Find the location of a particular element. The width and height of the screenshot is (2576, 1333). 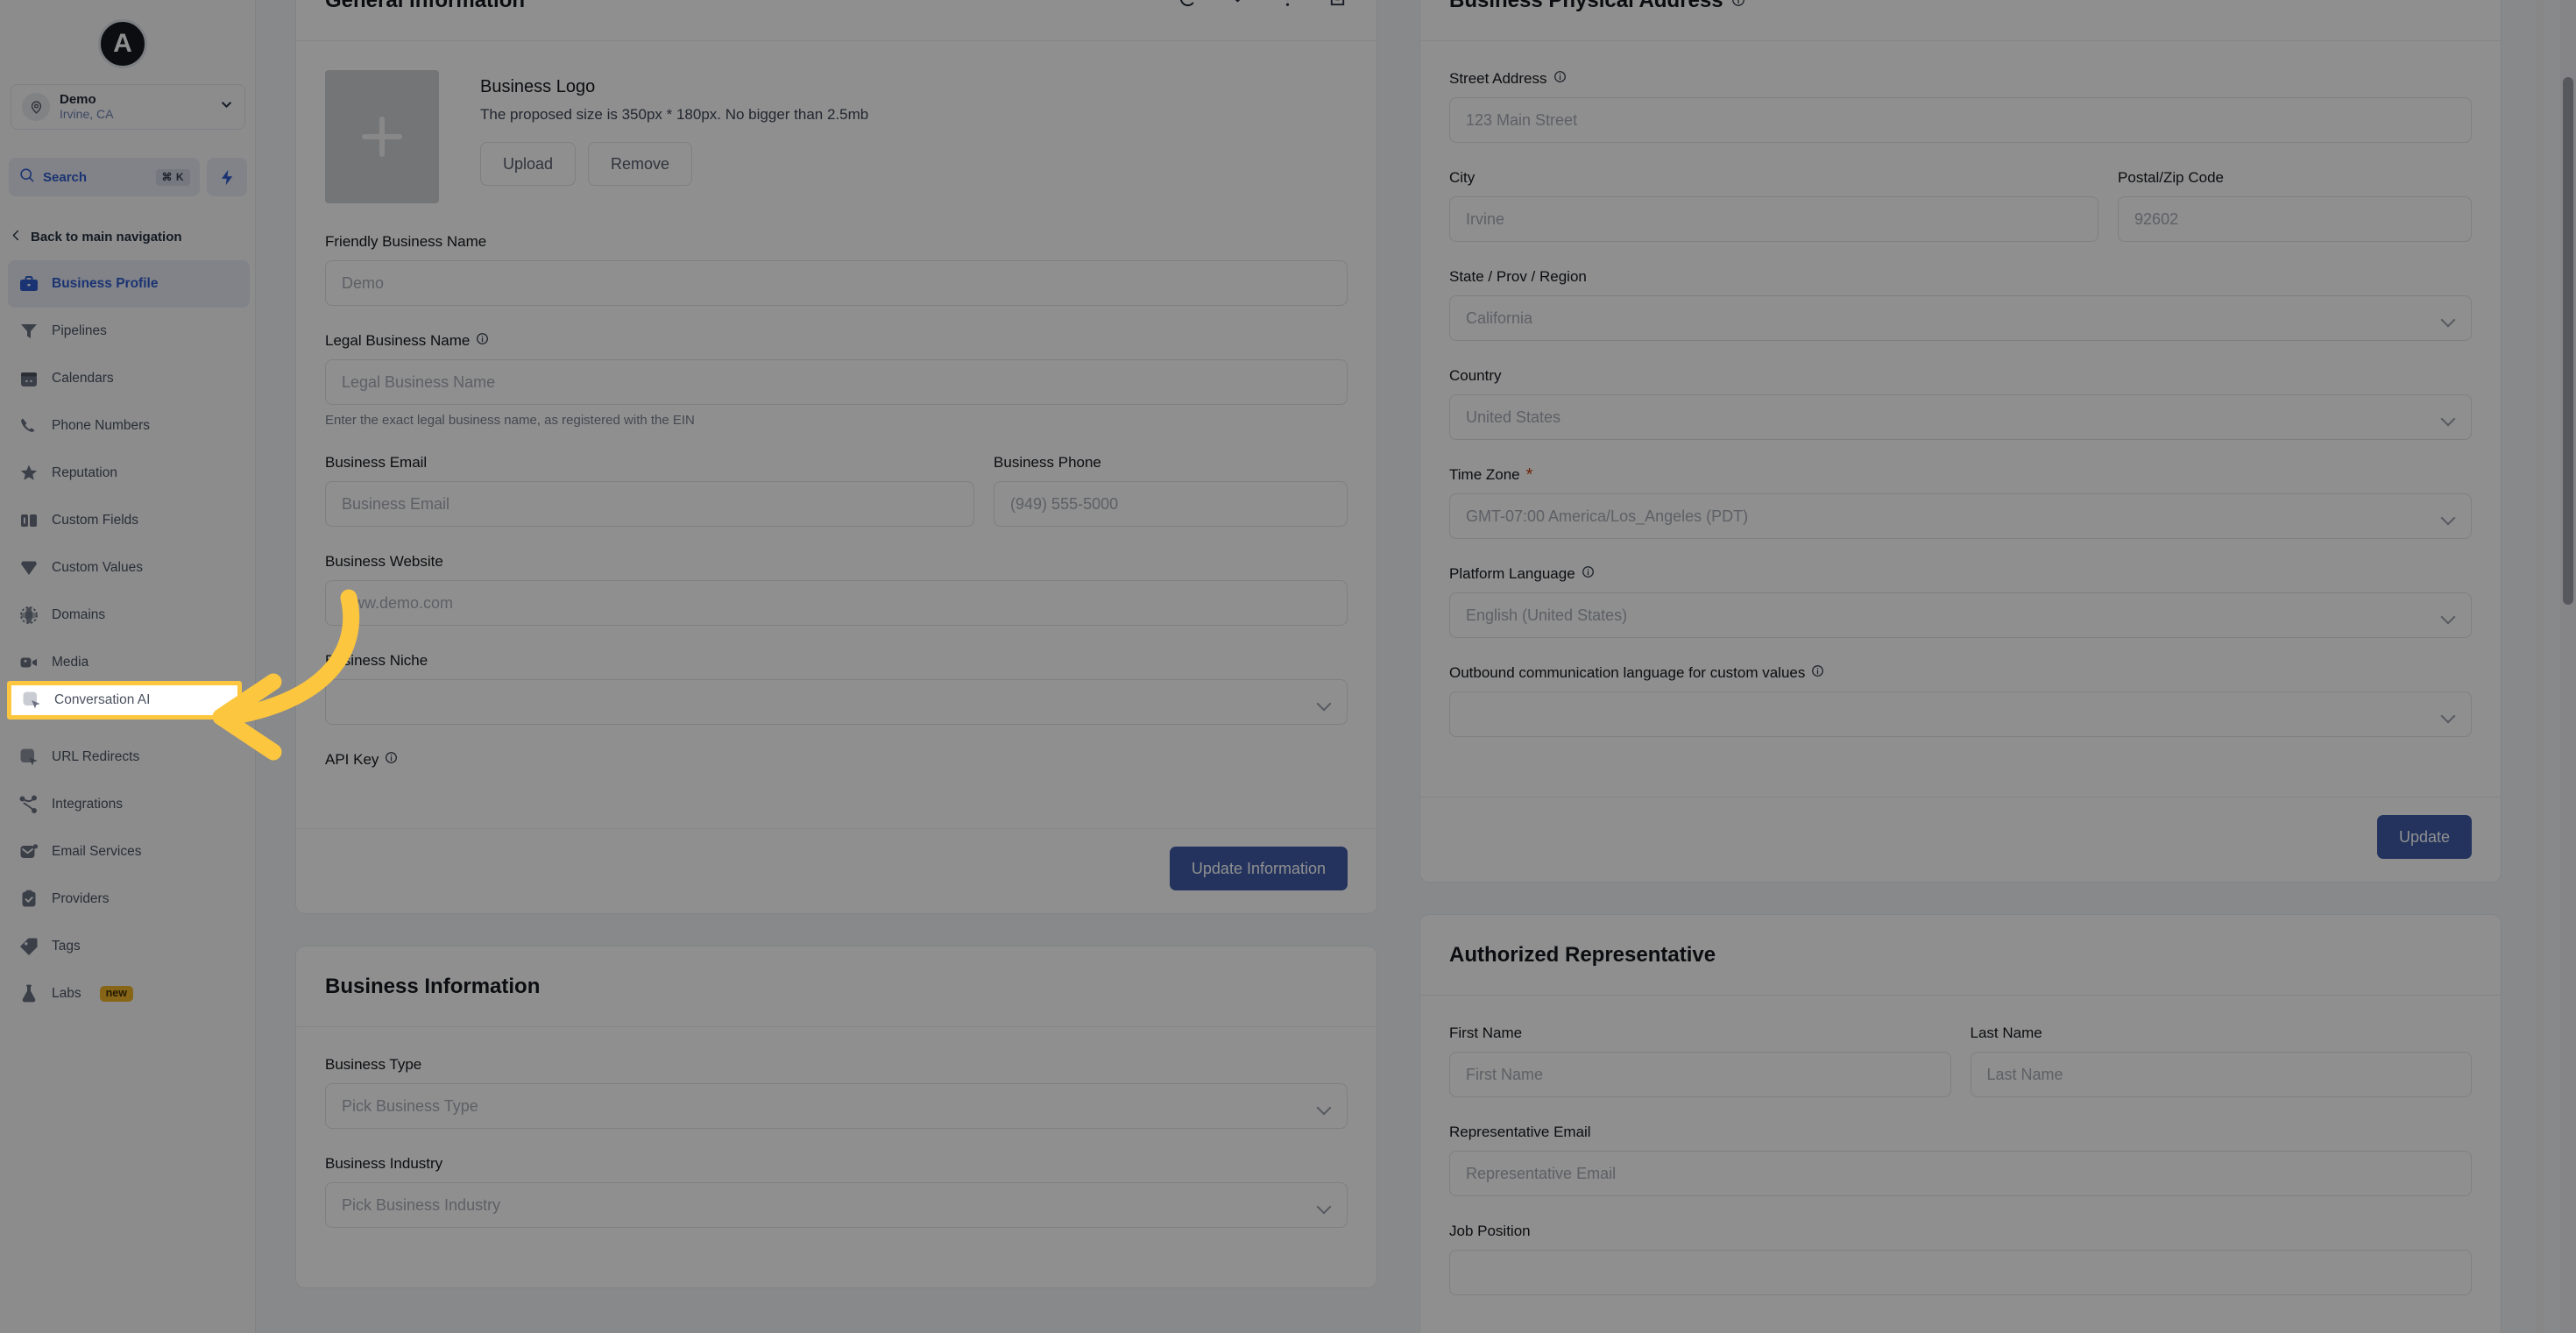

upload-button: Upload is located at coordinates (528, 164).